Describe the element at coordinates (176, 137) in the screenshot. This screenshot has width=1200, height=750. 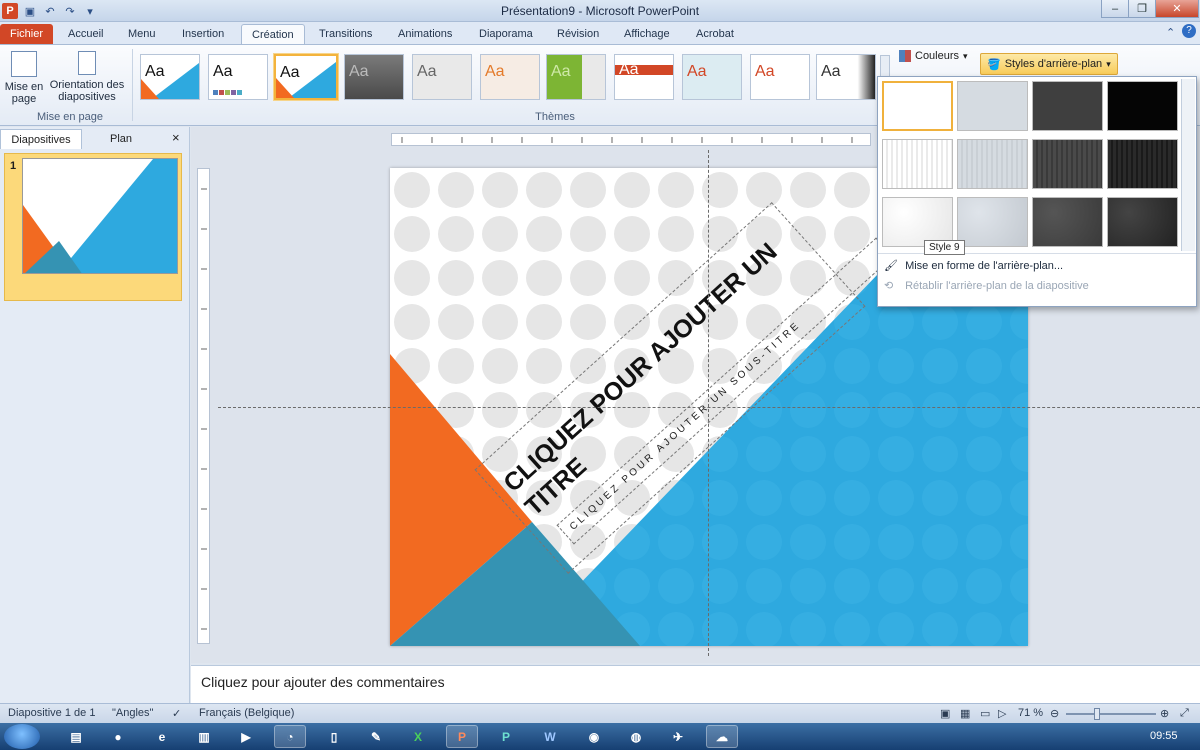
I see `close-pane-icon: ×` at that location.